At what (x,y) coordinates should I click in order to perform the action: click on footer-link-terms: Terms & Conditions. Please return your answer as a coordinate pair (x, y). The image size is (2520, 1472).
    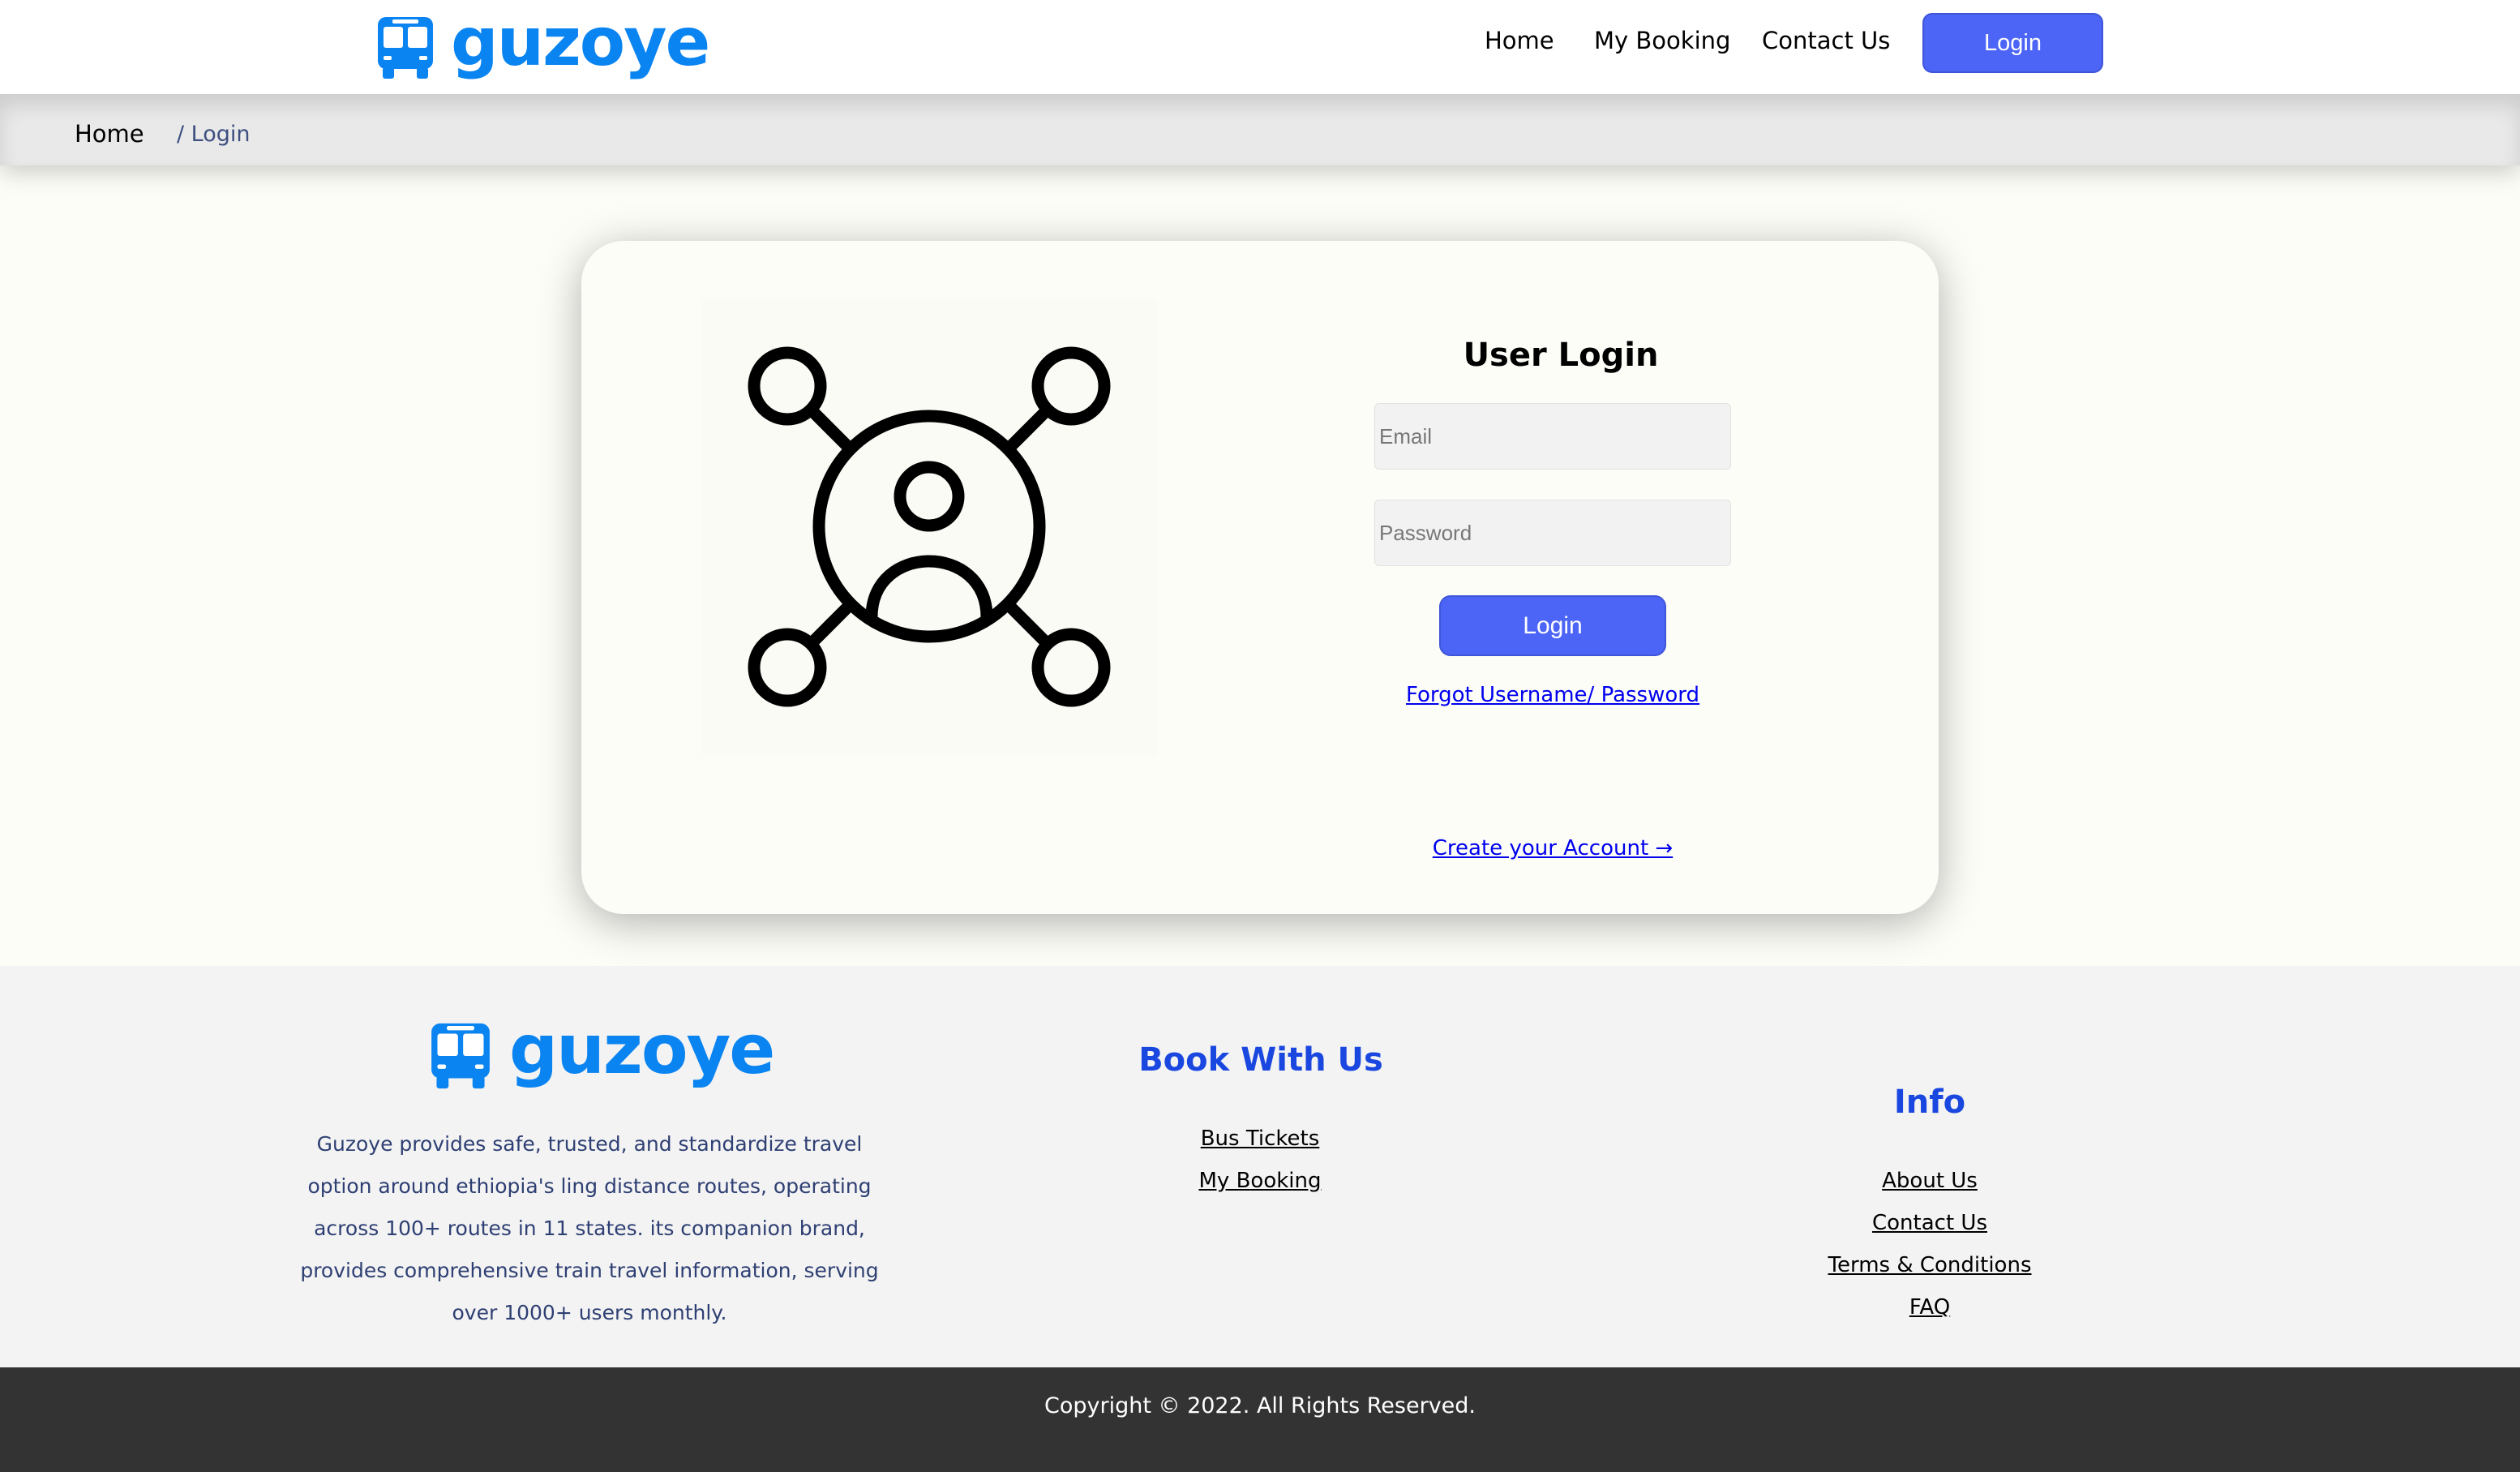
    Looking at the image, I should click on (1930, 1265).